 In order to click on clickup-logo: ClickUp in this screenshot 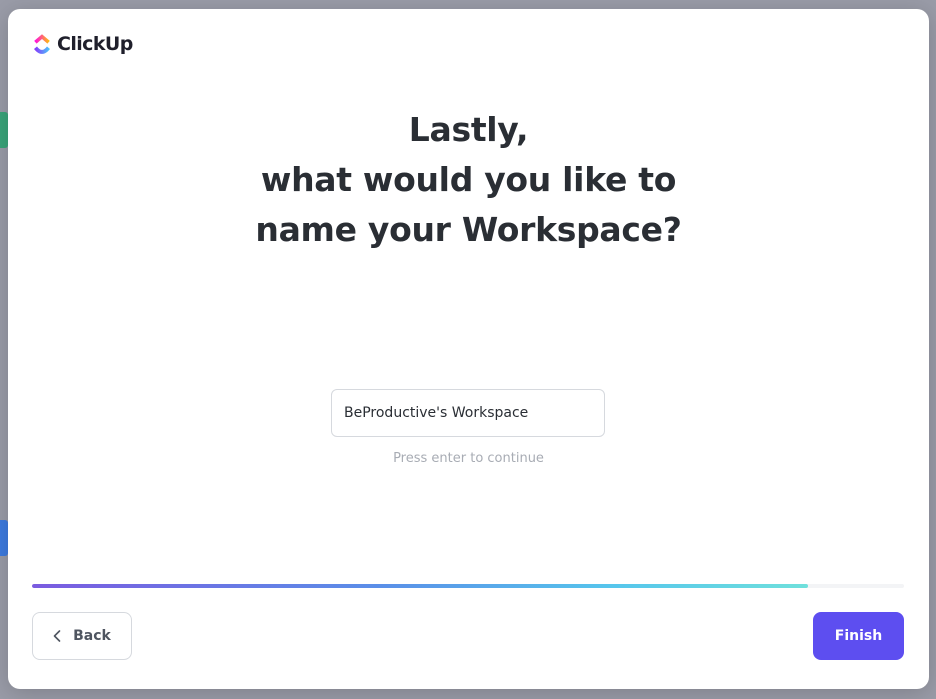, I will do `click(82, 44)`.